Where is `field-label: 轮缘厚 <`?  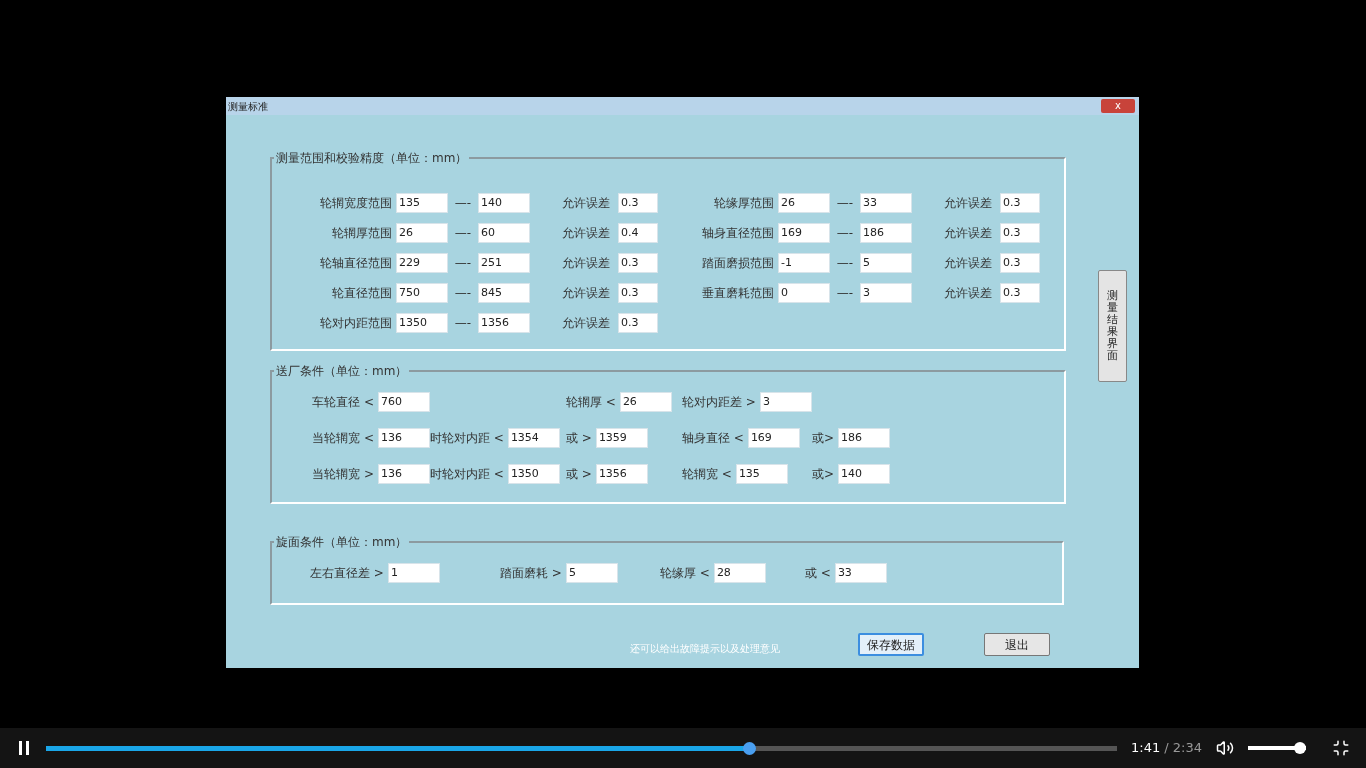 field-label: 轮缘厚 < is located at coordinates (685, 573).